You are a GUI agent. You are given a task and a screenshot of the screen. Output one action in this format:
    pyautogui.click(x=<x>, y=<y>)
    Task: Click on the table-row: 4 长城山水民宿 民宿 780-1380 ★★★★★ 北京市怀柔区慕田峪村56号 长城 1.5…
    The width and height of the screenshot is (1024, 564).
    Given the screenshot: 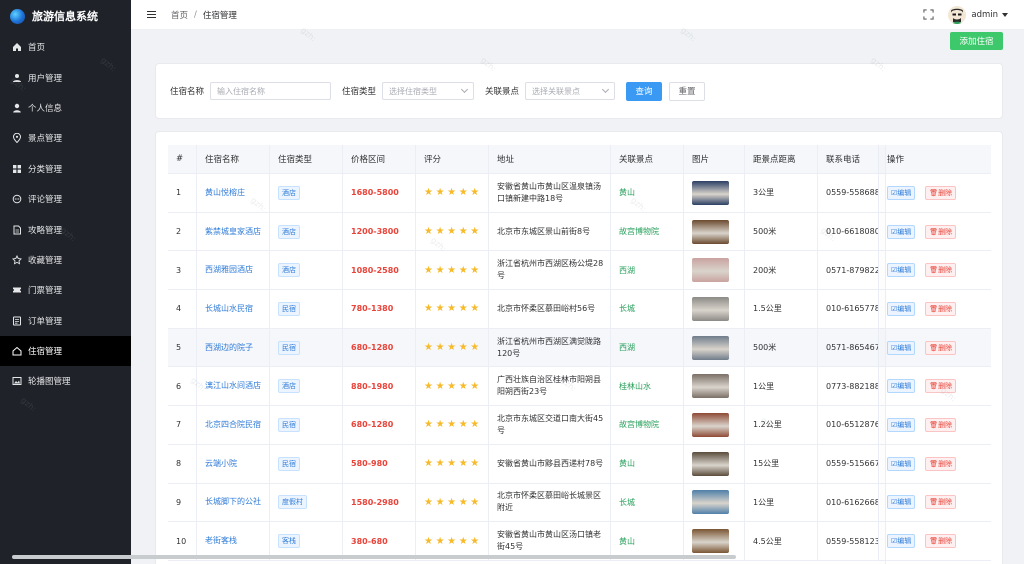 What is the action you would take?
    pyautogui.click(x=579, y=309)
    